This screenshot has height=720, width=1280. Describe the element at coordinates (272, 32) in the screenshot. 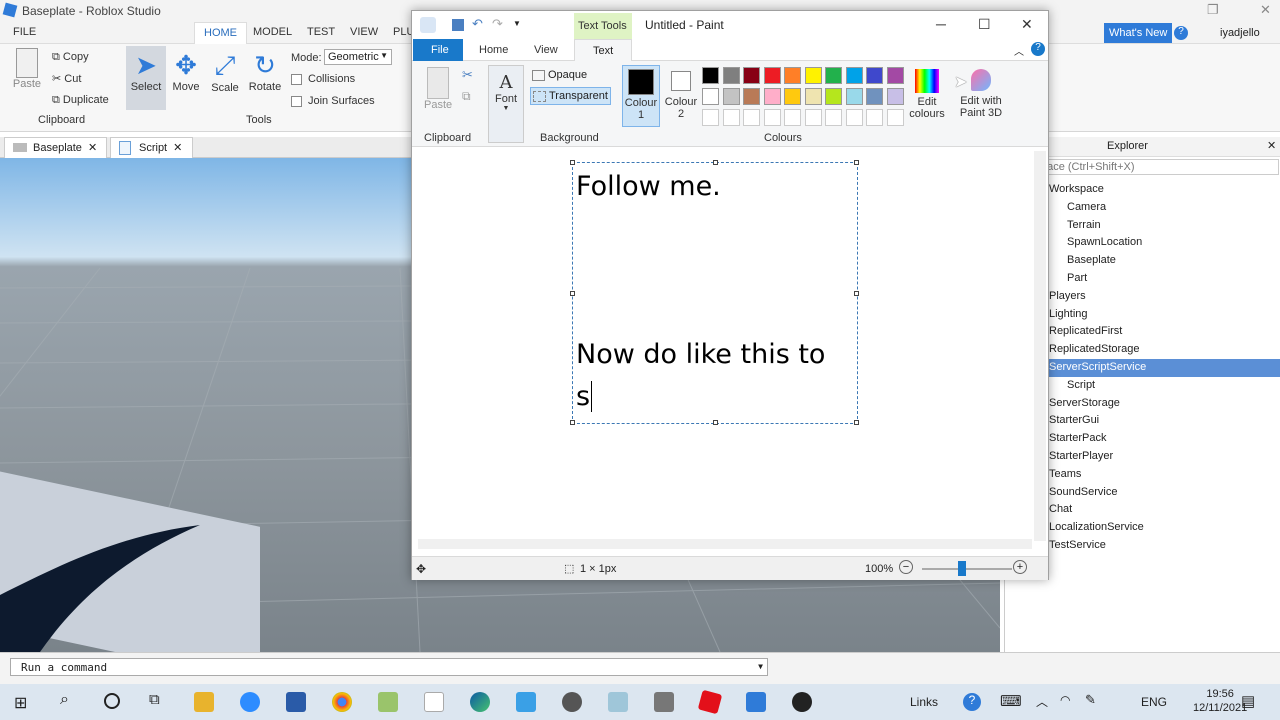

I see `tab-model: MODEL` at that location.